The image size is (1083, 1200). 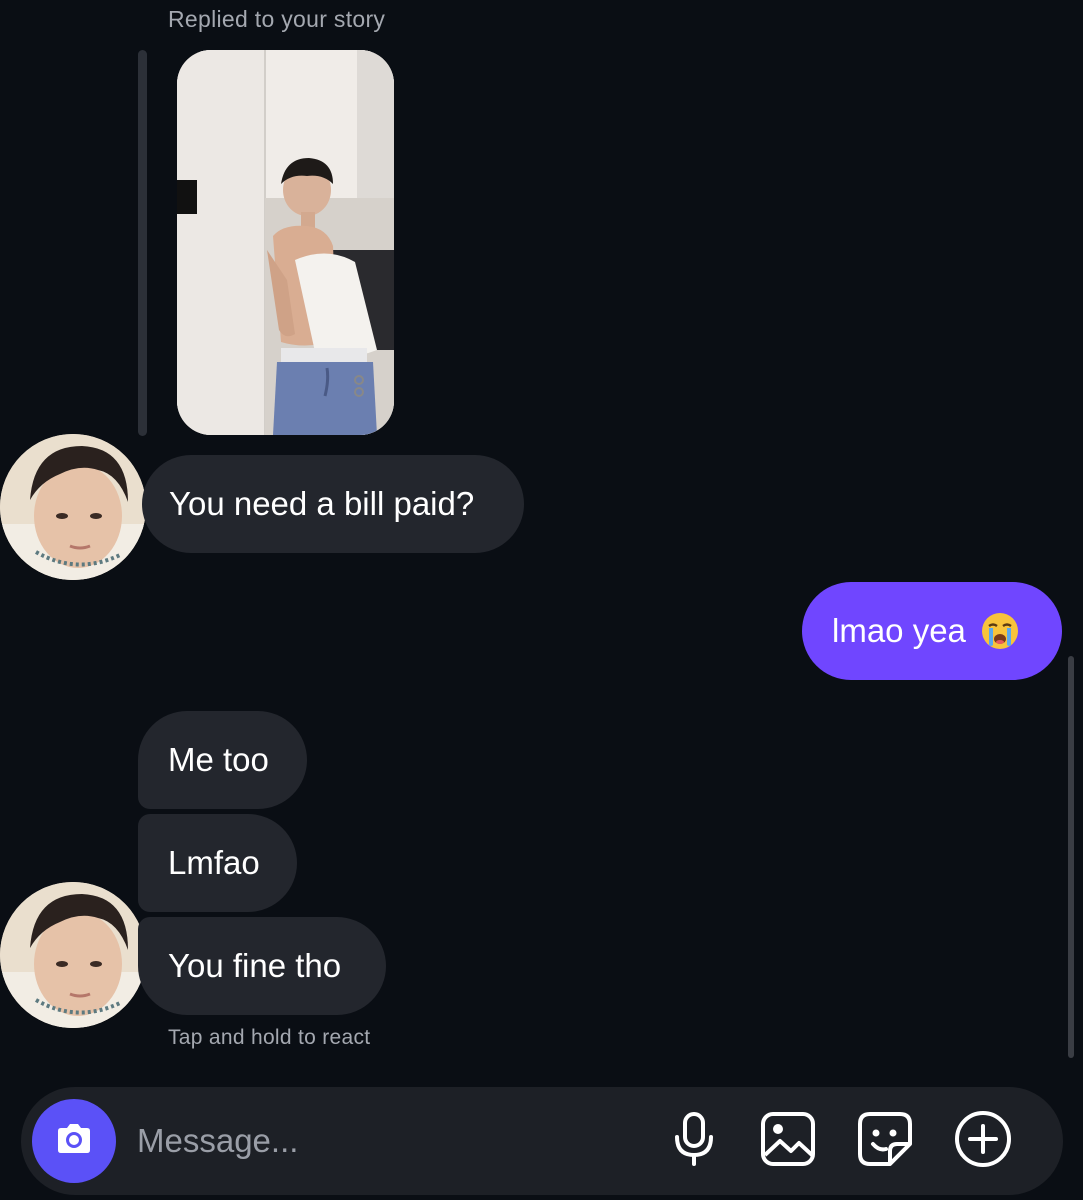 I want to click on message-text: You fine tho, so click(x=255, y=965).